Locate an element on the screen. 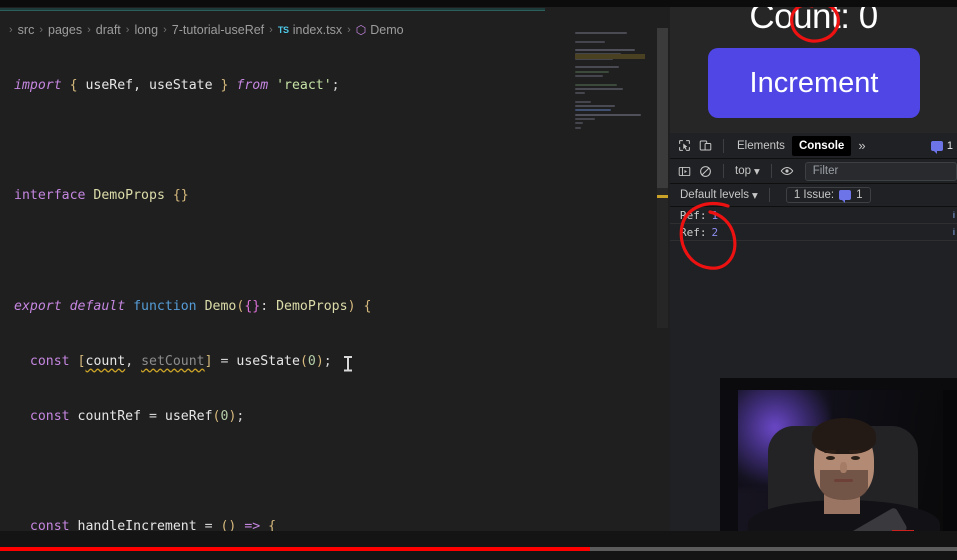 The image size is (957, 560). devtools-filter-bar: top ▾ Filter is located at coordinates (813, 171).